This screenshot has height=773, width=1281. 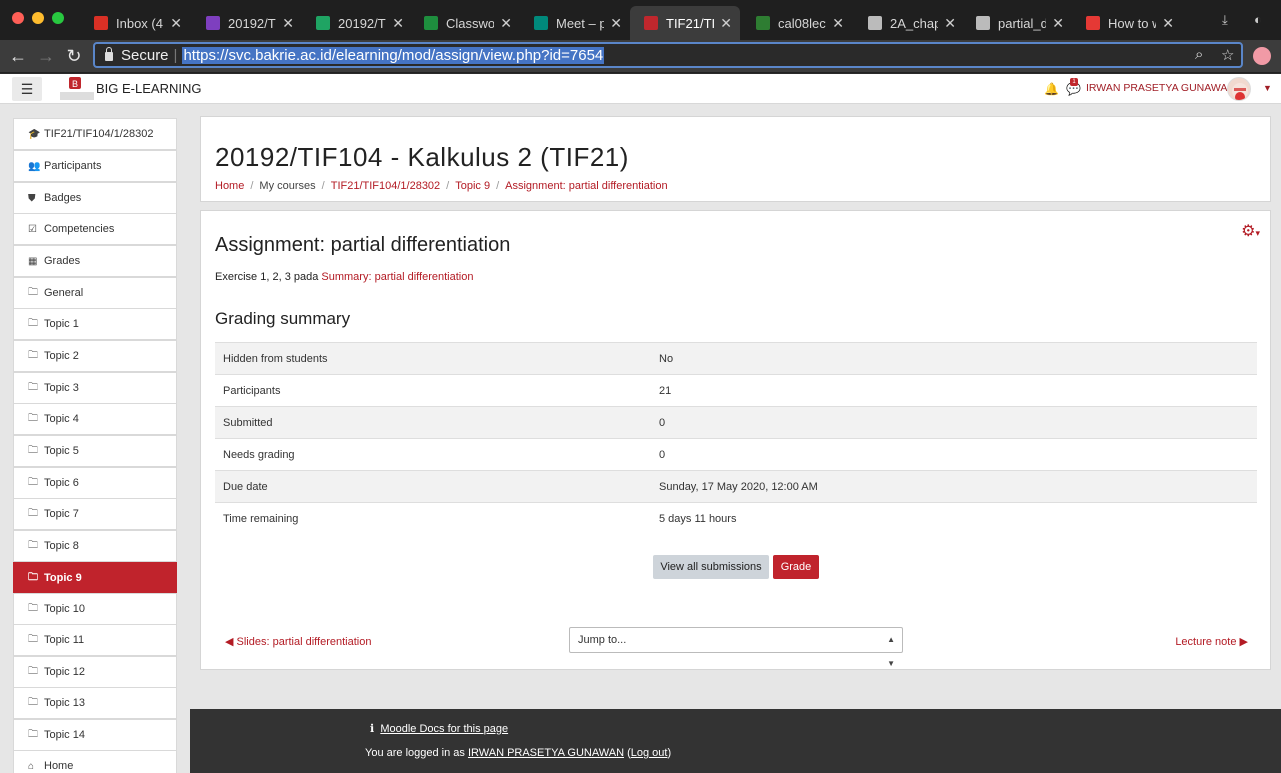 What do you see at coordinates (61, 356) in the screenshot?
I see `sidebar-item-label: Topic 2` at bounding box center [61, 356].